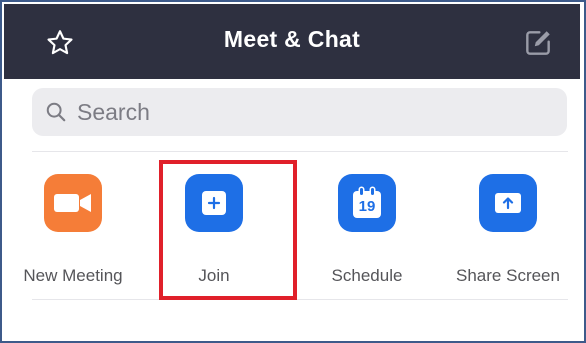 The image size is (586, 343). Describe the element at coordinates (312, 112) in the screenshot. I see `search-input` at that location.